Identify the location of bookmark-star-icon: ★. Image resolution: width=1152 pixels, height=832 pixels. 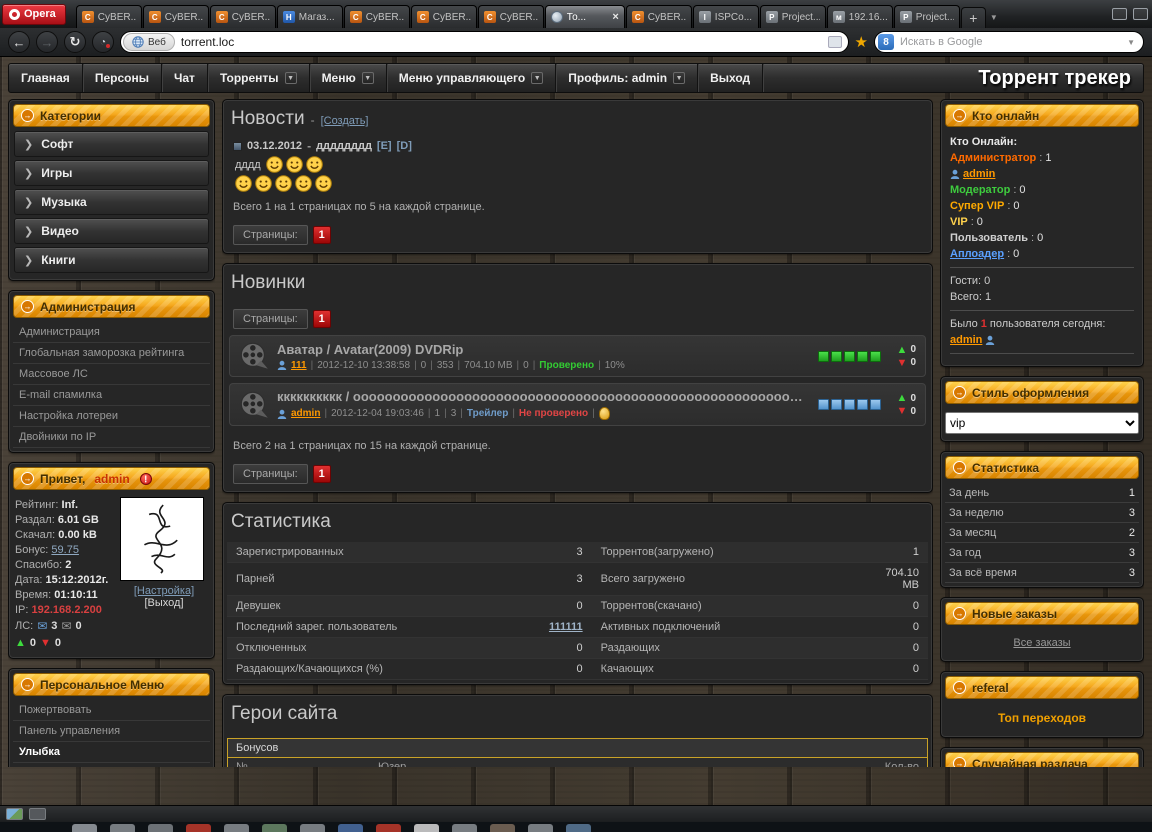
(861, 42).